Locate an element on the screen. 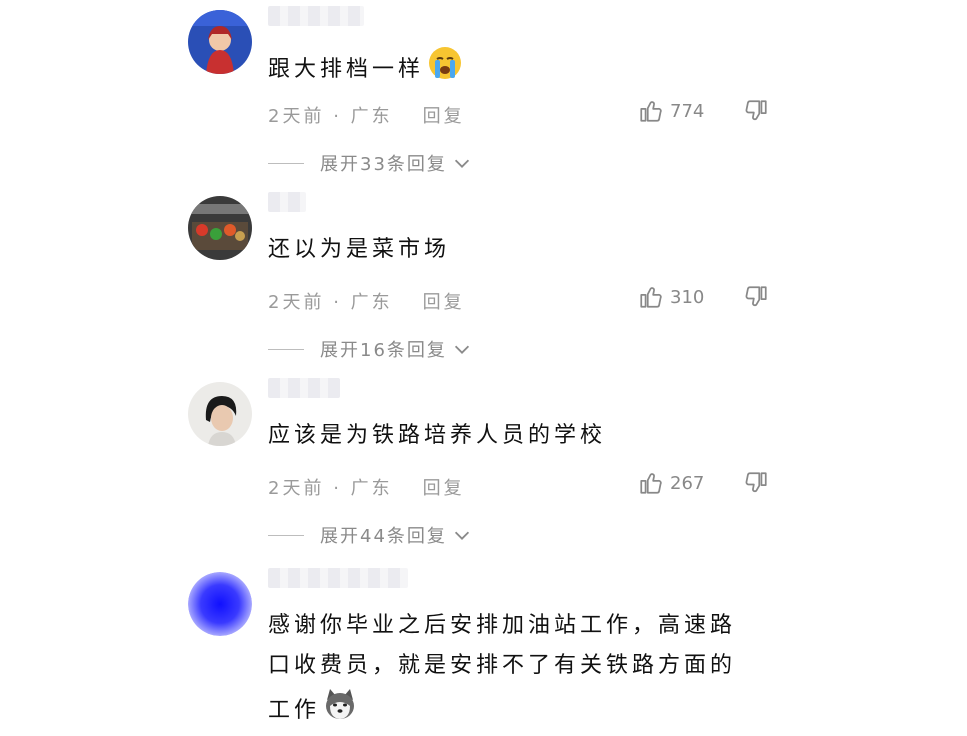 This screenshot has width=967, height=736. comment-text: 应该是为铁路培养人员的学校 is located at coordinates (437, 435).